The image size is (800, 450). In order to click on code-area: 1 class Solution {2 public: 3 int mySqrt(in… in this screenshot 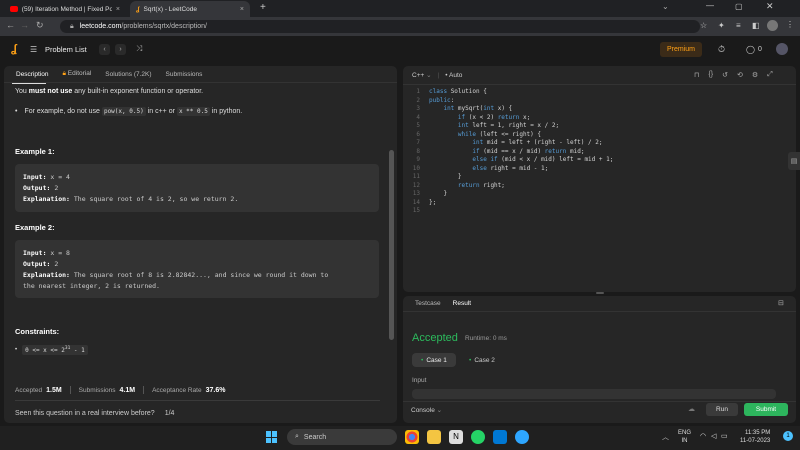, I will do `click(596, 152)`.